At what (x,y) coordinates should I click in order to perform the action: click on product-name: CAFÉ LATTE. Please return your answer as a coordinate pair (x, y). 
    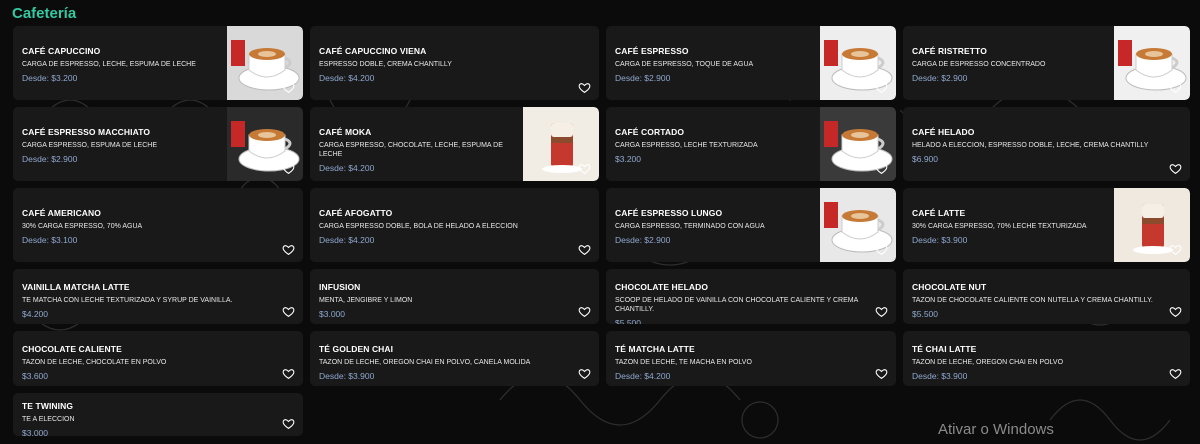
    Looking at the image, I should click on (939, 213).